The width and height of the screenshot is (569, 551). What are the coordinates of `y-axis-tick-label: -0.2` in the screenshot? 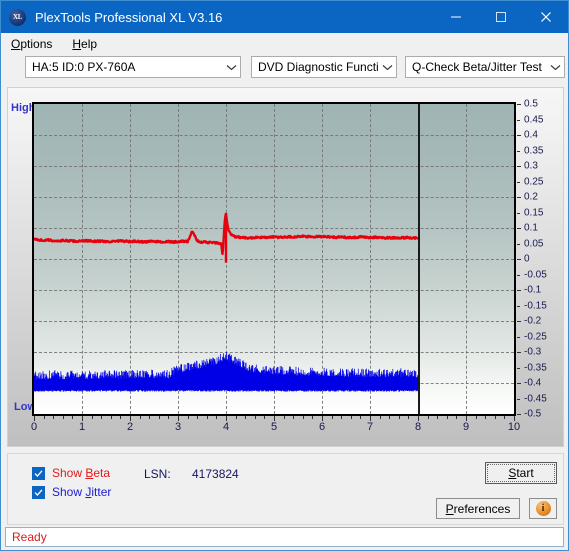 It's located at (533, 321).